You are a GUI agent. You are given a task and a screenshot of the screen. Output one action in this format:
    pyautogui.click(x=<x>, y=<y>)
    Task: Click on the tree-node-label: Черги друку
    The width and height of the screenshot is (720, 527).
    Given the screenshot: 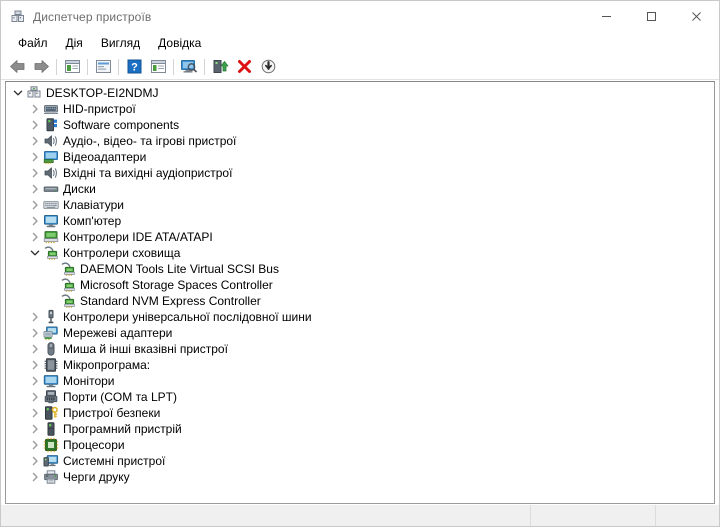 What is the action you would take?
    pyautogui.click(x=96, y=477)
    